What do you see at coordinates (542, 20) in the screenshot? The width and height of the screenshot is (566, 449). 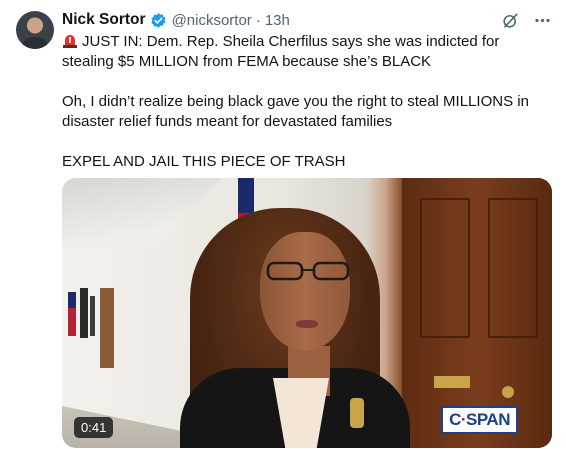 I see `more-options-icon` at bounding box center [542, 20].